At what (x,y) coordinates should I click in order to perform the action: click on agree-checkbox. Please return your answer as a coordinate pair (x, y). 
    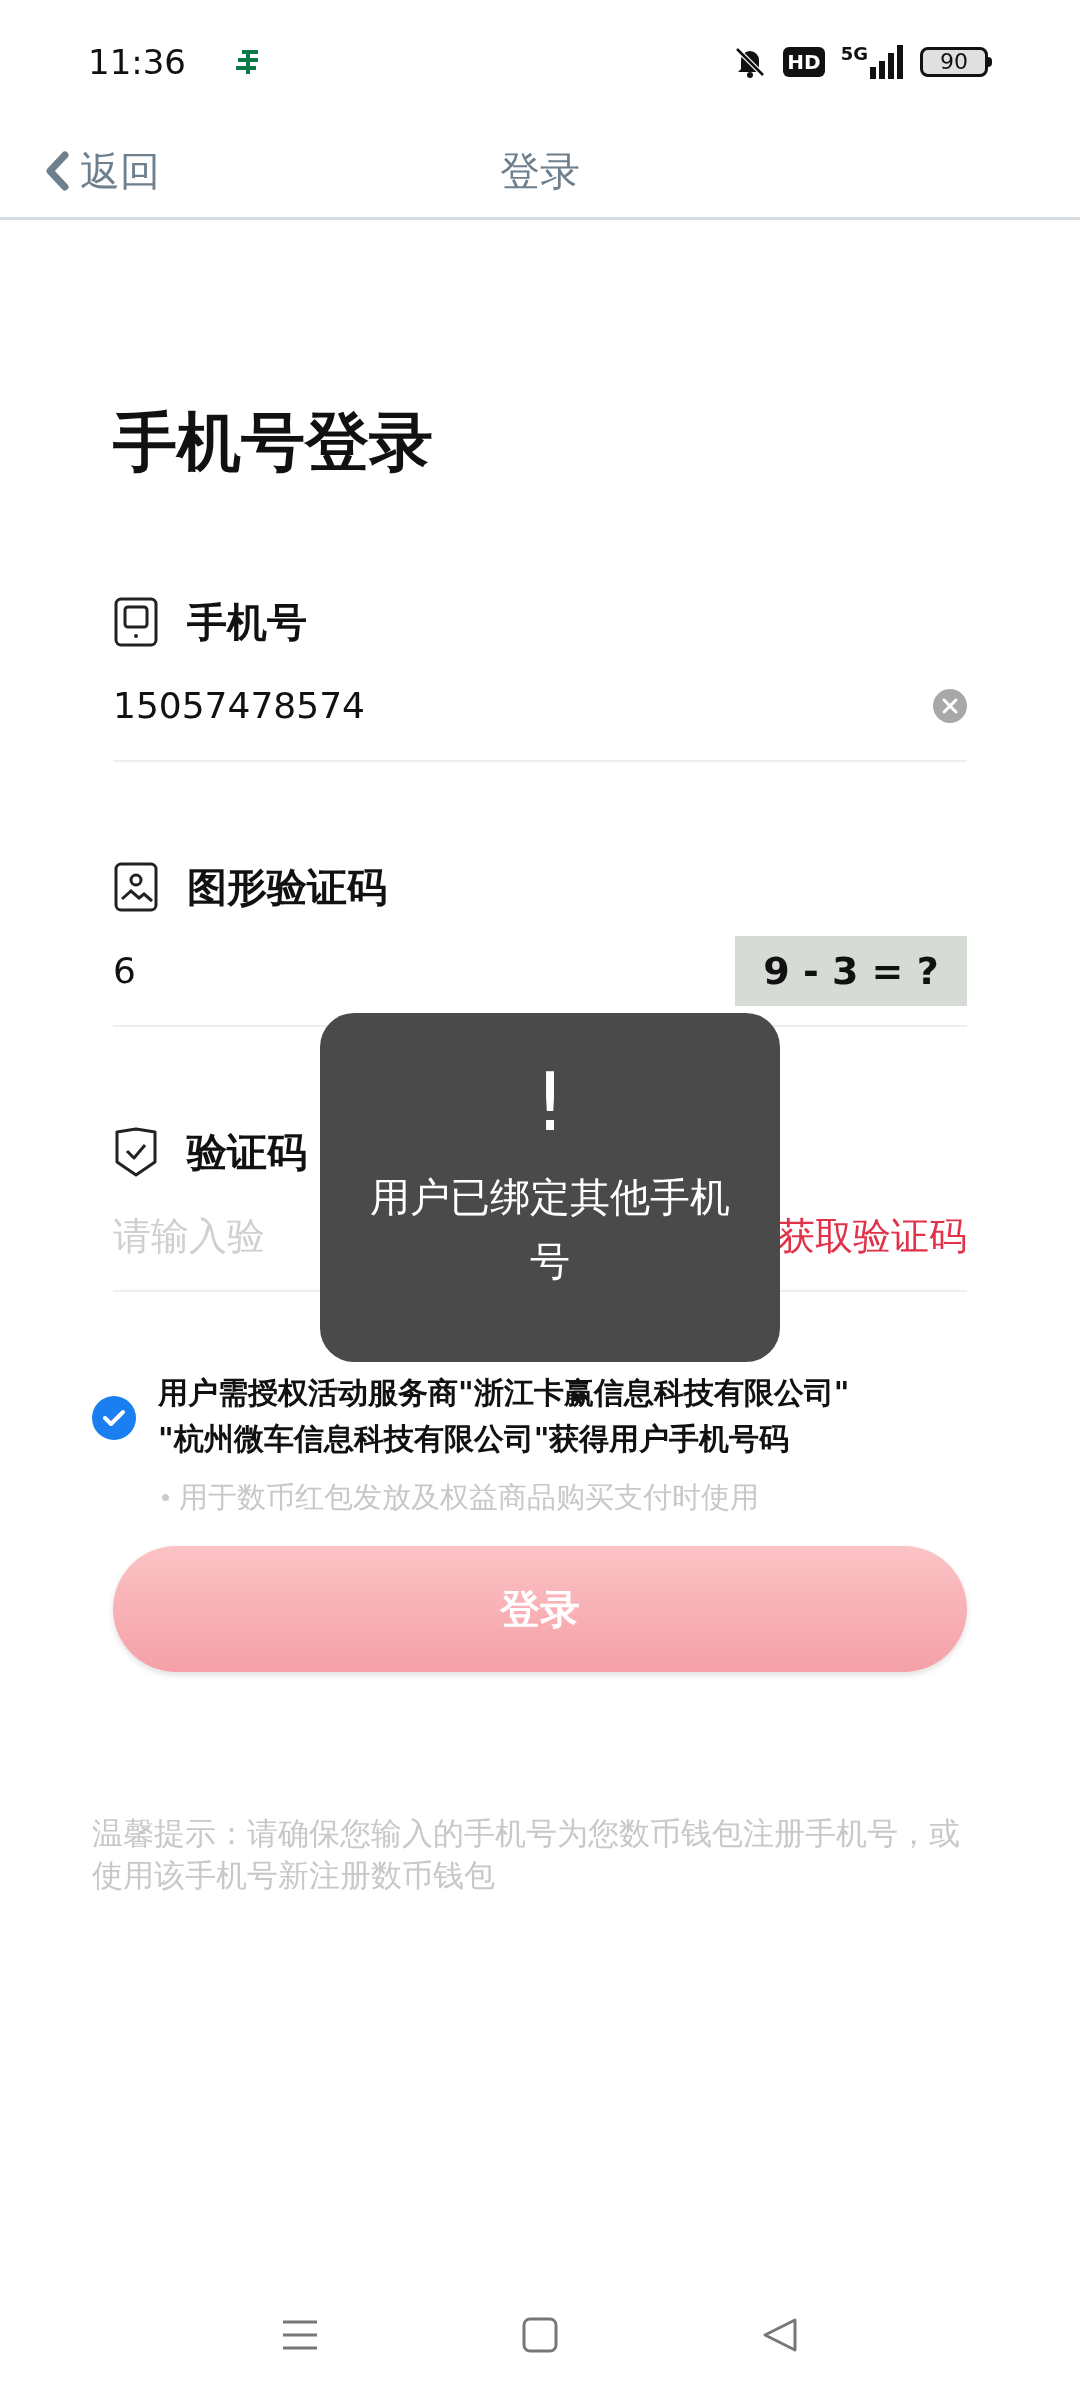
    Looking at the image, I should click on (114, 1418).